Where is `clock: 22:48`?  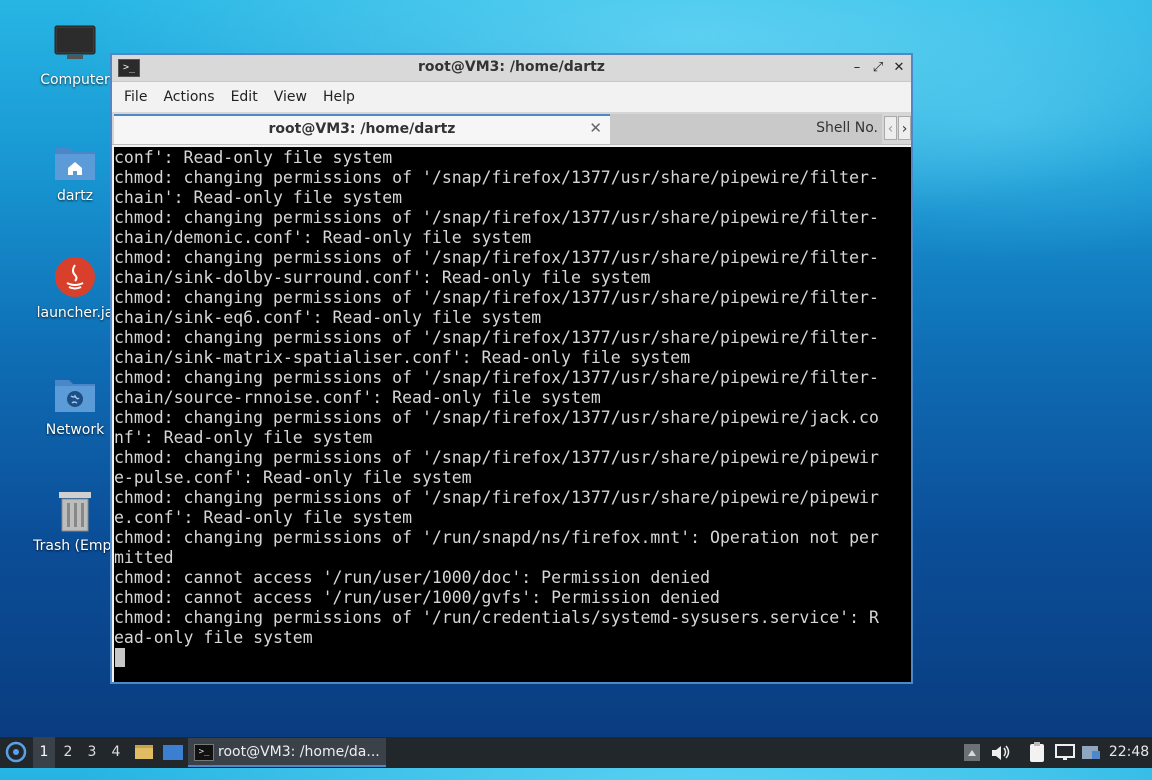
clock: 22:48 is located at coordinates (1129, 752).